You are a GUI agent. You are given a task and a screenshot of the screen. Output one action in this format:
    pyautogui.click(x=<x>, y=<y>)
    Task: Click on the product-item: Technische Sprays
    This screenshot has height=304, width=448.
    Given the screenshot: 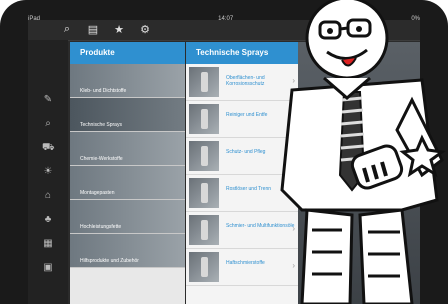 What is the action you would take?
    pyautogui.click(x=127, y=115)
    